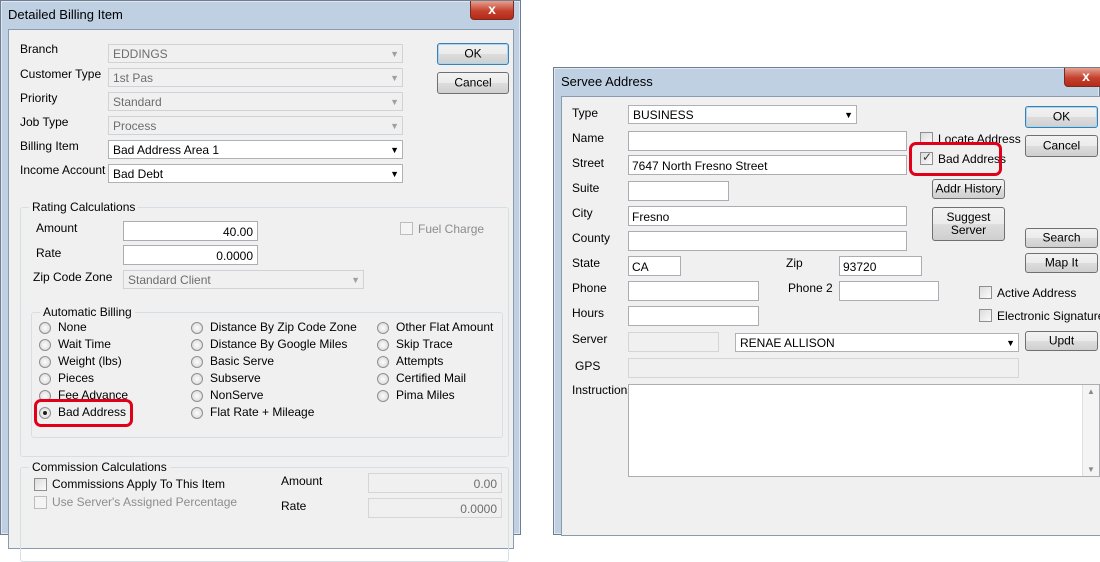  I want to click on hours-field, so click(693, 316).